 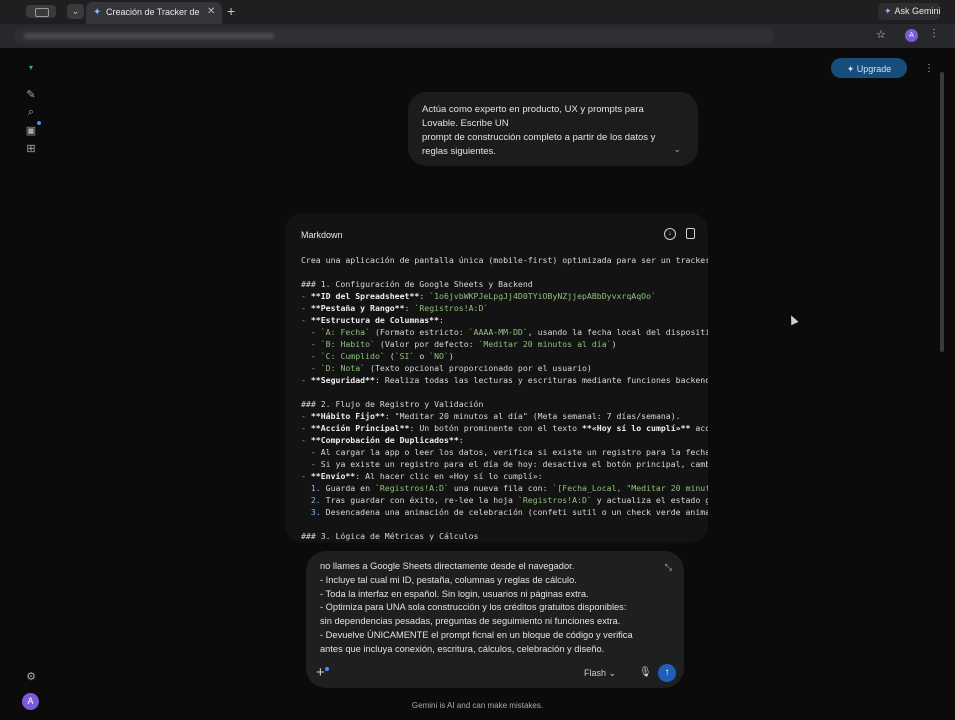 What do you see at coordinates (911, 35) in the screenshot?
I see `browser-profile-avatar: A` at bounding box center [911, 35].